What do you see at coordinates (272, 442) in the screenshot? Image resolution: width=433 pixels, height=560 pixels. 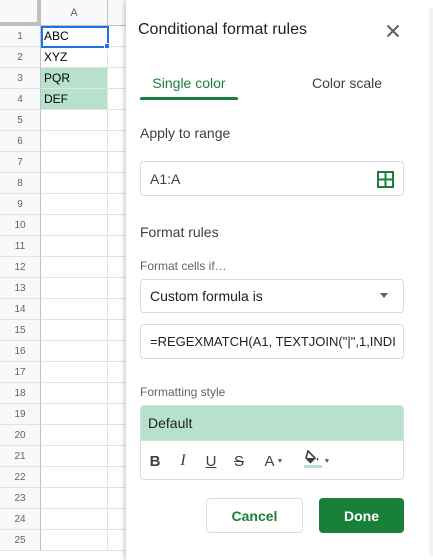 I see `formatting-style-box: Default B I U S A ▼ ▼` at bounding box center [272, 442].